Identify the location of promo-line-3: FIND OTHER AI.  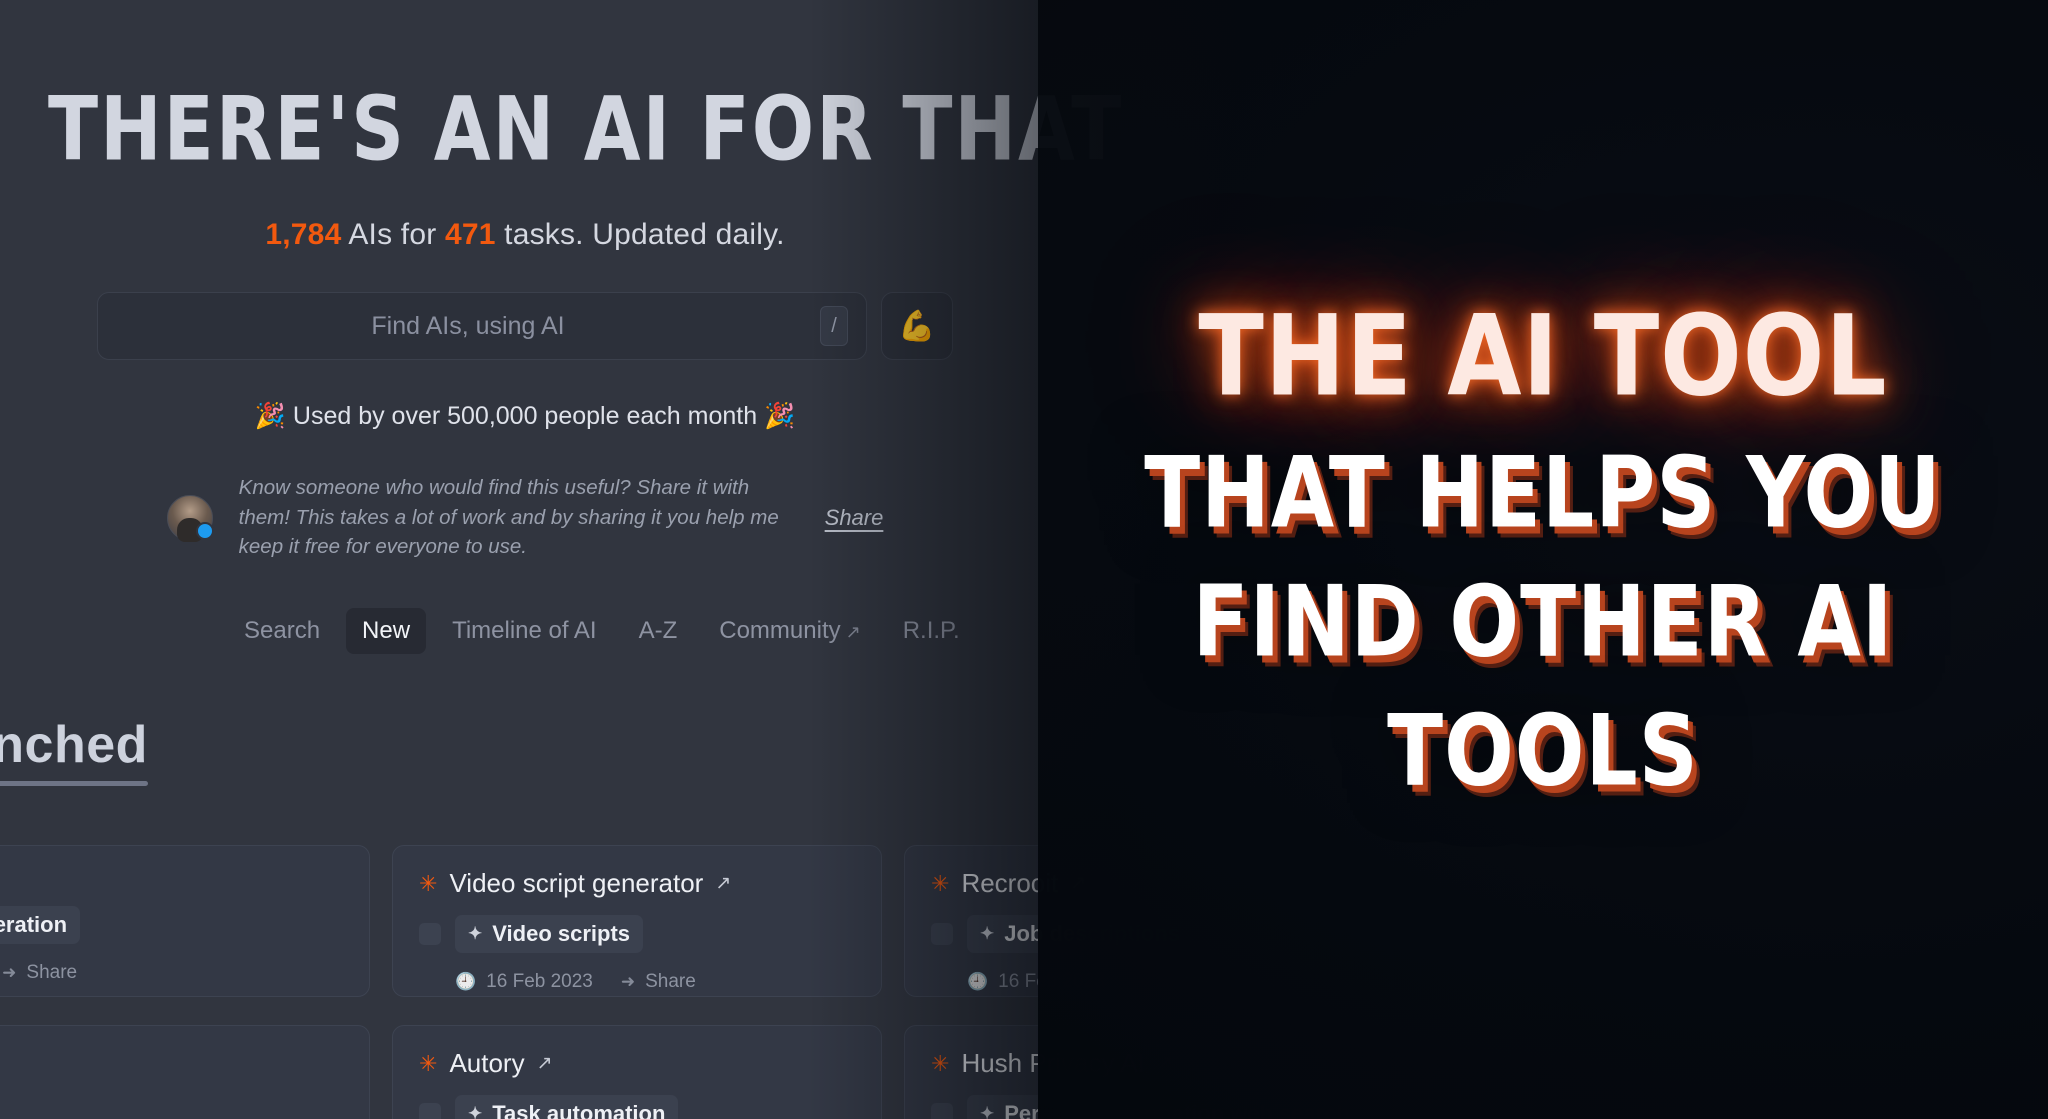
(1543, 622).